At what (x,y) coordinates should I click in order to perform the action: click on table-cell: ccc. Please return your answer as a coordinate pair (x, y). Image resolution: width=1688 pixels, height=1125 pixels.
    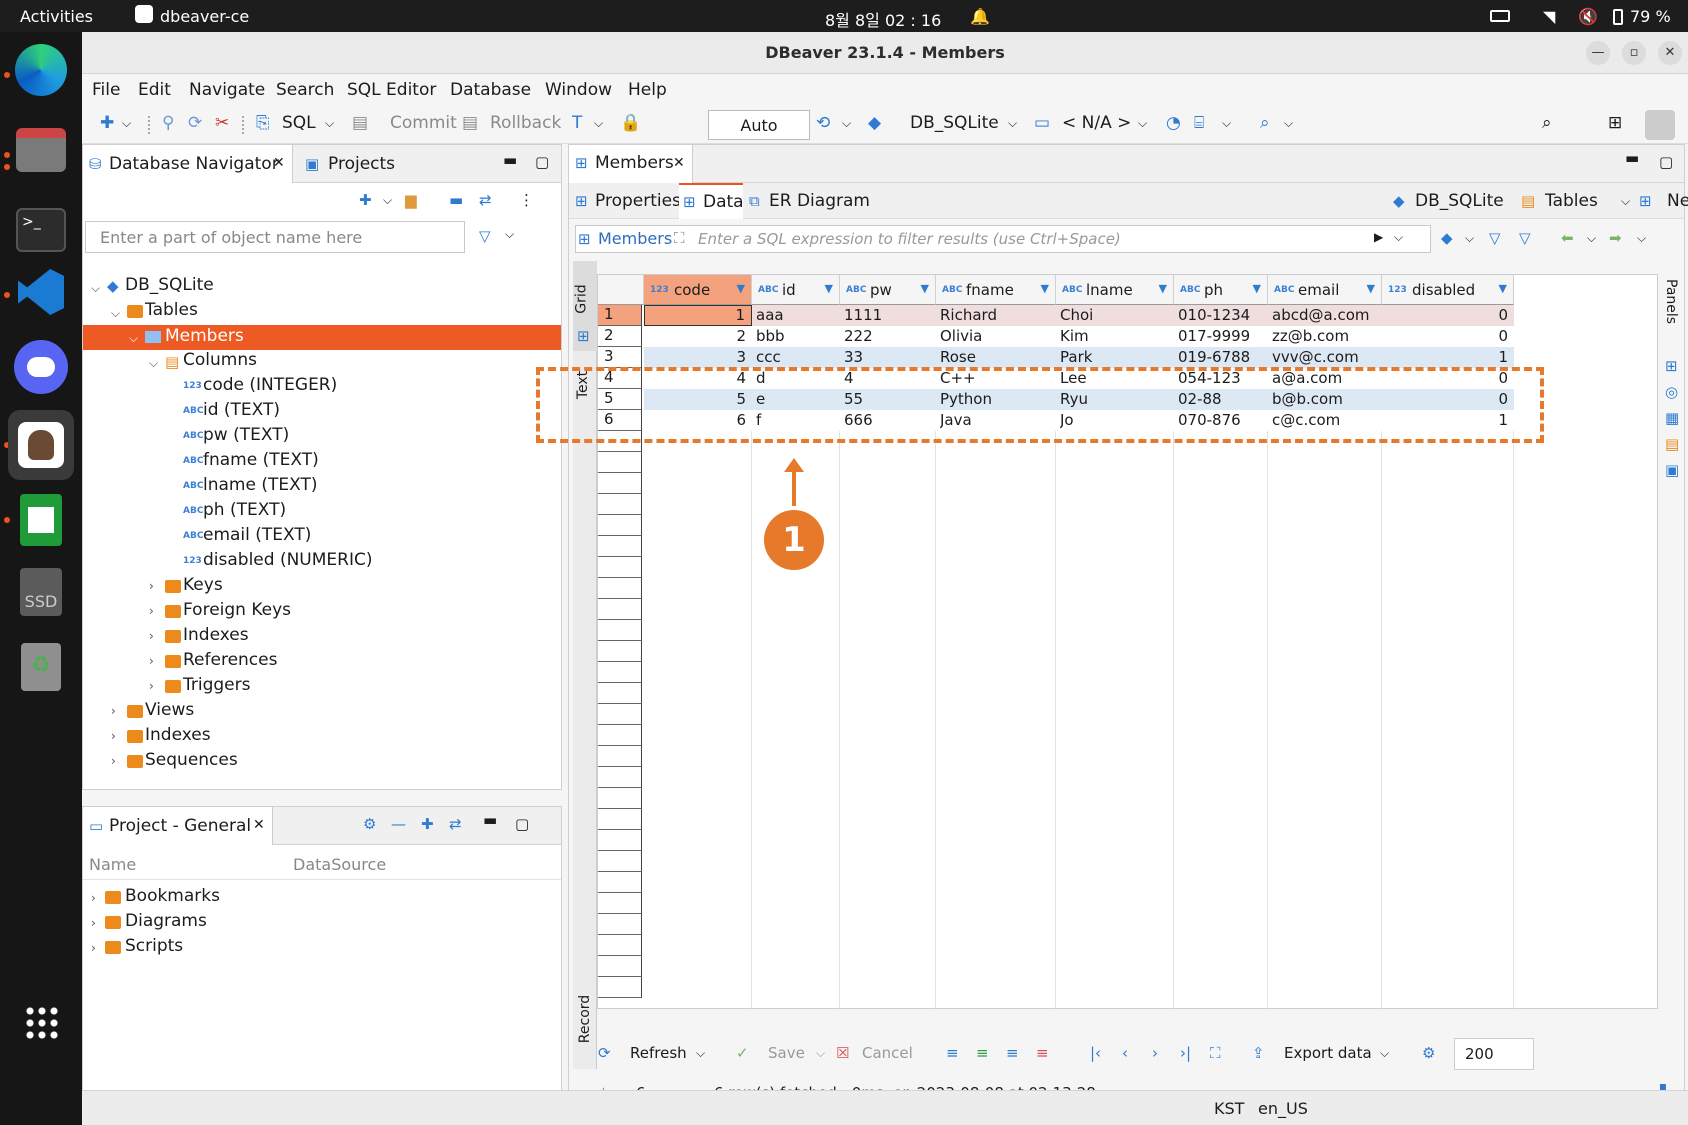
    Looking at the image, I should click on (795, 357).